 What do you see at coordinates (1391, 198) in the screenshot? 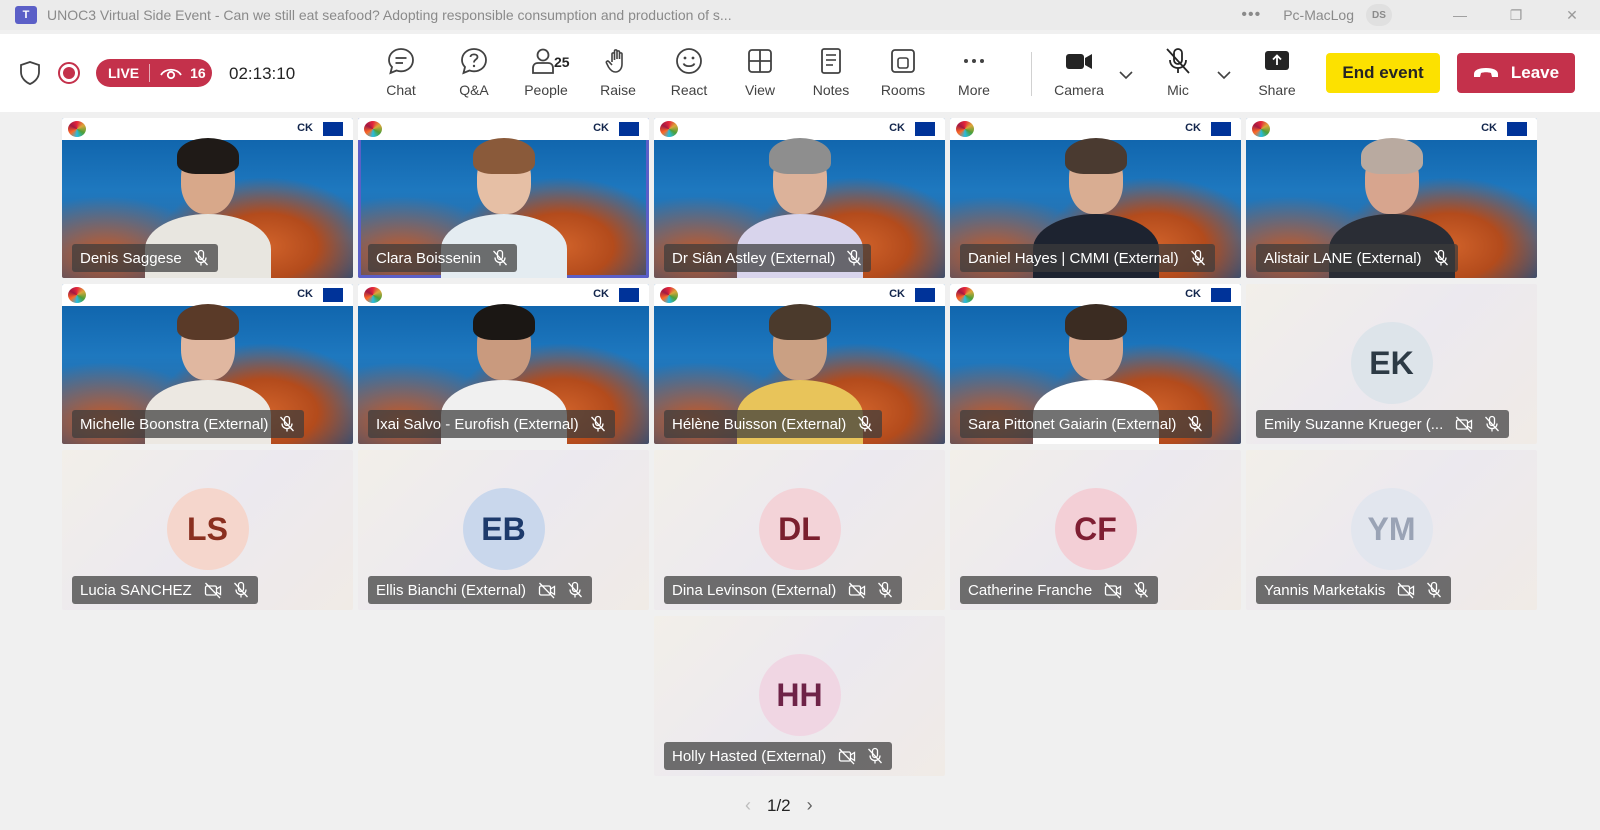
I see `participant-tile: CK Alistair LANE (External)` at bounding box center [1391, 198].